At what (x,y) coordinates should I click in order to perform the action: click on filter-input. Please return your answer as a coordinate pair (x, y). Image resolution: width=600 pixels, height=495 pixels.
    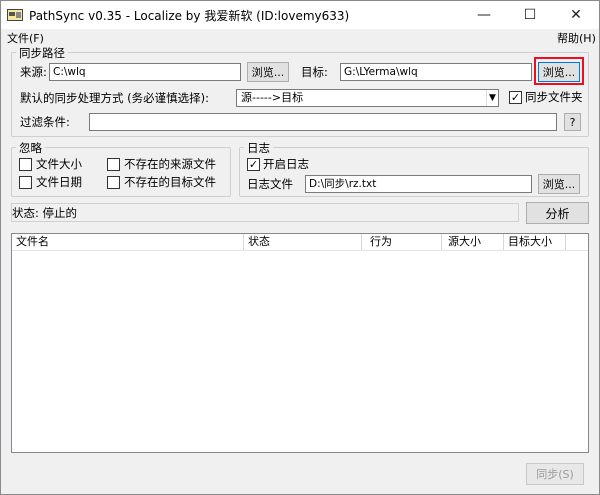
    Looking at the image, I should click on (323, 122).